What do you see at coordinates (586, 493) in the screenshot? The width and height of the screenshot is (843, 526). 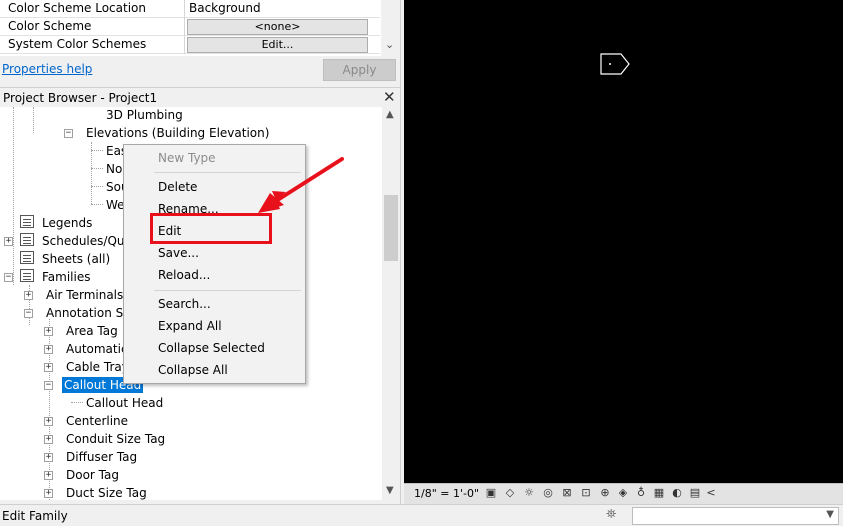 I see `crop-region-icon: ⊡` at bounding box center [586, 493].